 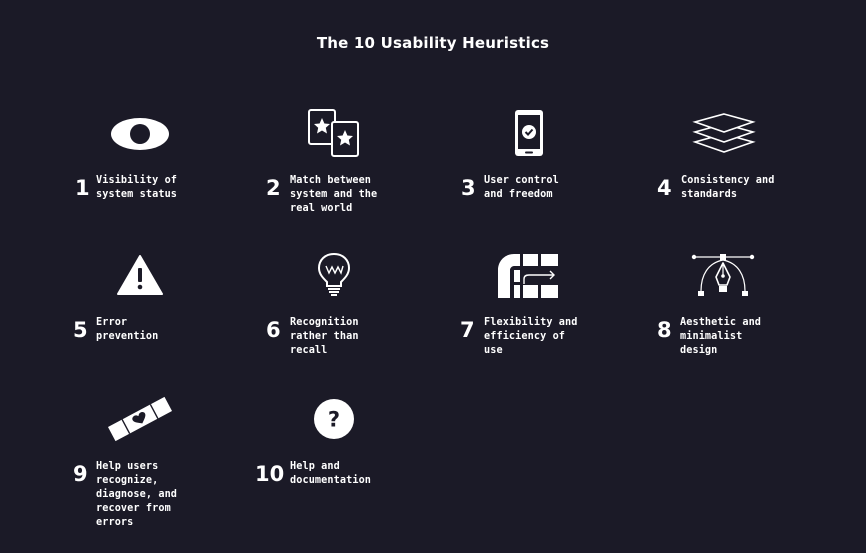 What do you see at coordinates (521, 187) in the screenshot?
I see `heuristic-label-3: User control and freedom` at bounding box center [521, 187].